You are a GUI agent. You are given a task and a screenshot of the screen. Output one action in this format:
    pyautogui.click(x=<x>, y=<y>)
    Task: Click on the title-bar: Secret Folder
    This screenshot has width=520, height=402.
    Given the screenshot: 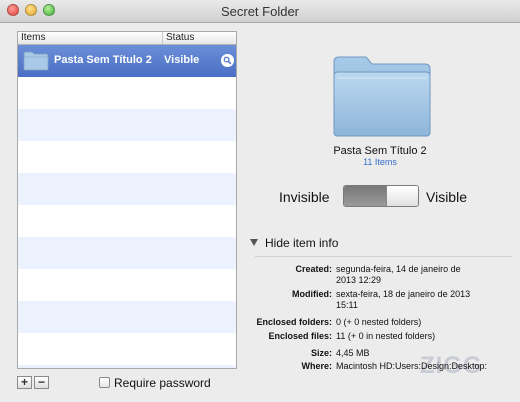 What is the action you would take?
    pyautogui.click(x=260, y=11)
    